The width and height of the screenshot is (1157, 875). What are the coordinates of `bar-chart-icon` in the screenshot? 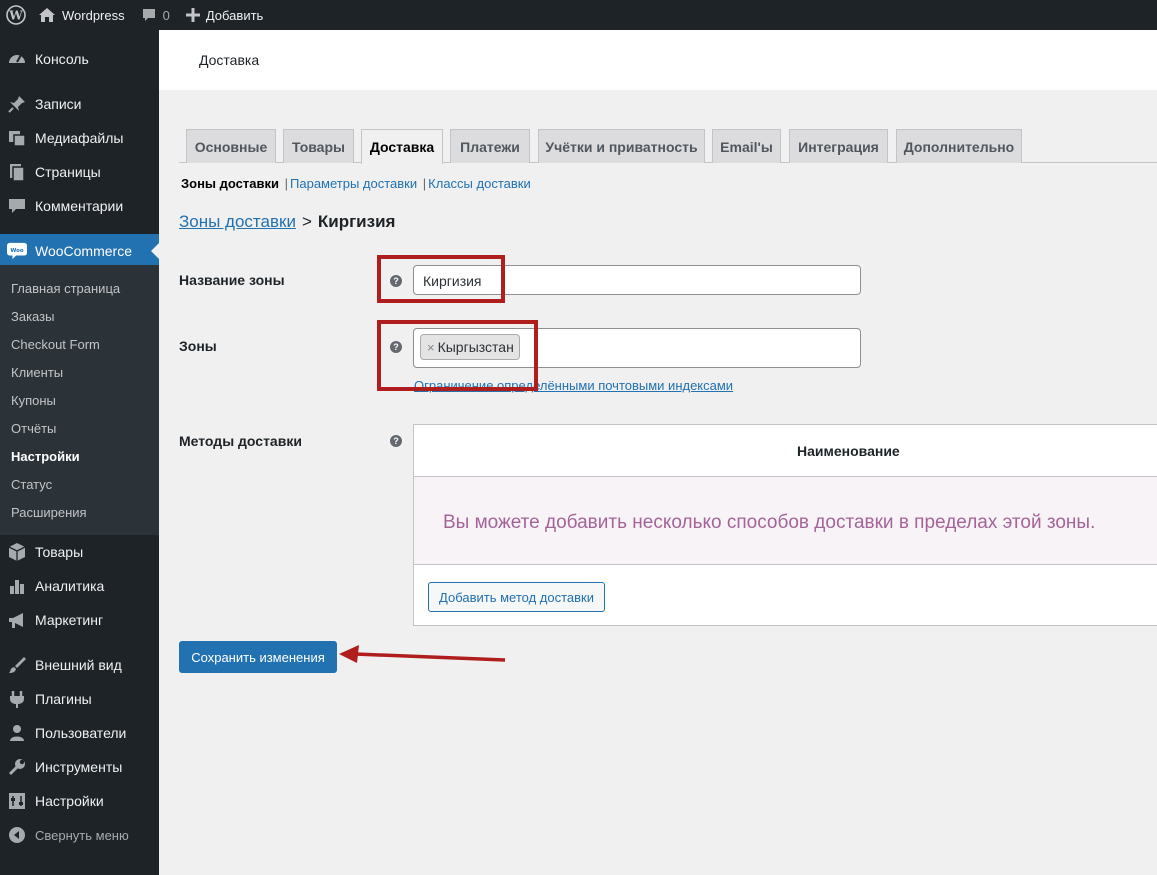 It's located at (17, 586).